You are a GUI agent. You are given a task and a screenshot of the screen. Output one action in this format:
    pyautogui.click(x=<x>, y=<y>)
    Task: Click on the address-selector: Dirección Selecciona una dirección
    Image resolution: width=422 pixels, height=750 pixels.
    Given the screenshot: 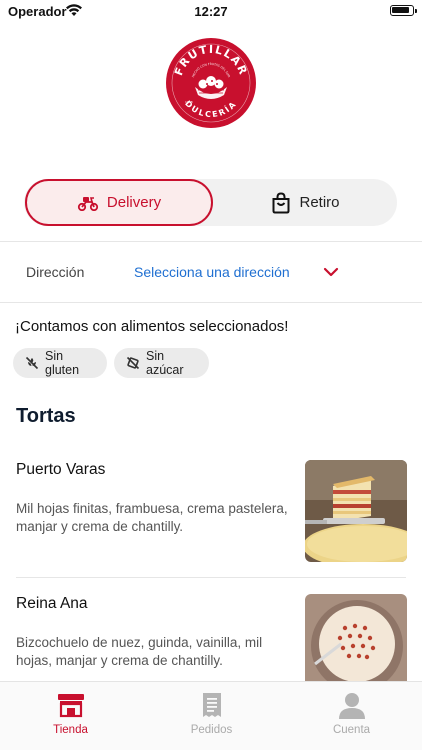 What is the action you would take?
    pyautogui.click(x=211, y=272)
    